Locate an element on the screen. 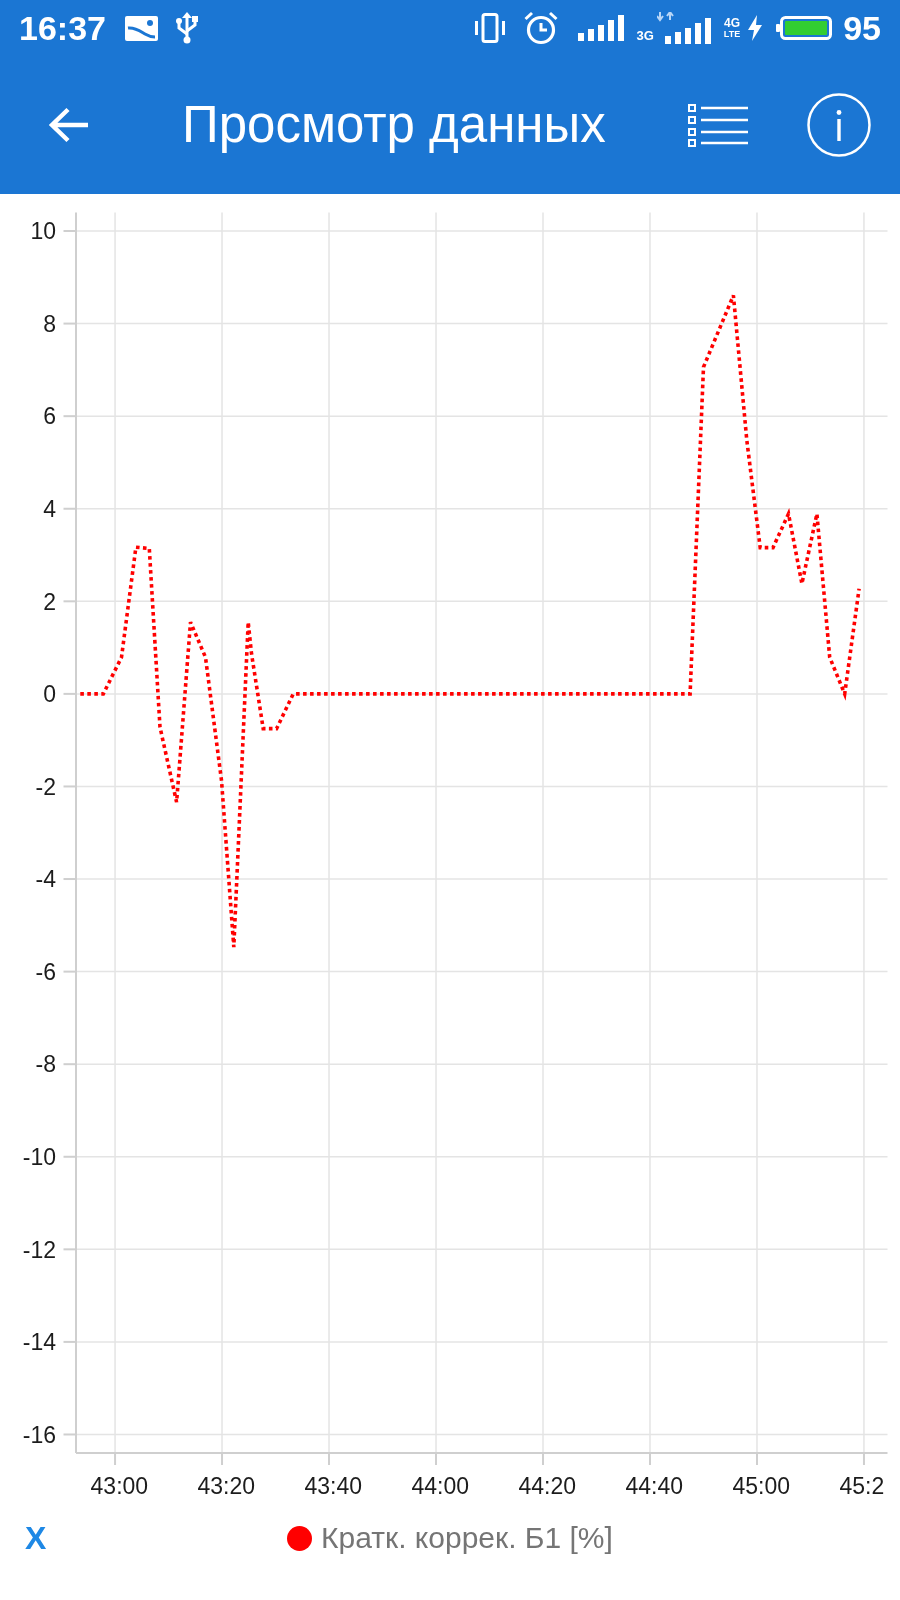  y-tick-label: -4 is located at coordinates (45, 879).